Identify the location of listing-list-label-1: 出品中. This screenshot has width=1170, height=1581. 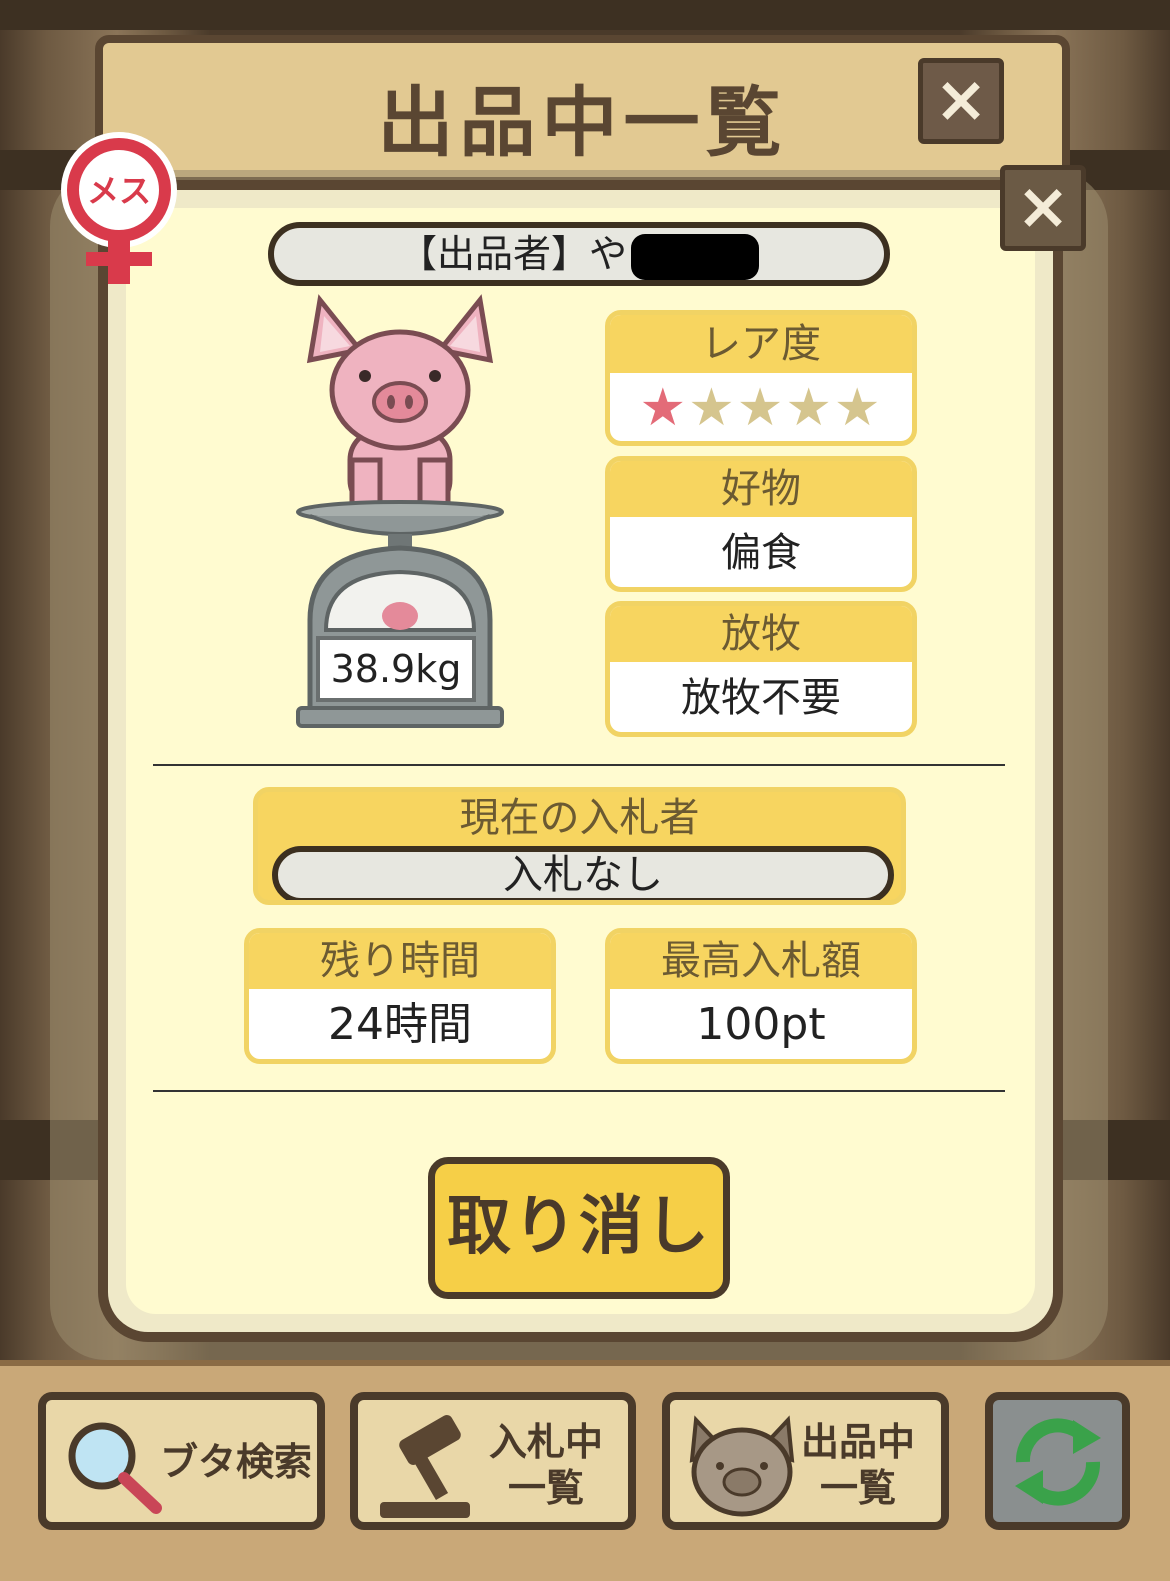
(857, 1442).